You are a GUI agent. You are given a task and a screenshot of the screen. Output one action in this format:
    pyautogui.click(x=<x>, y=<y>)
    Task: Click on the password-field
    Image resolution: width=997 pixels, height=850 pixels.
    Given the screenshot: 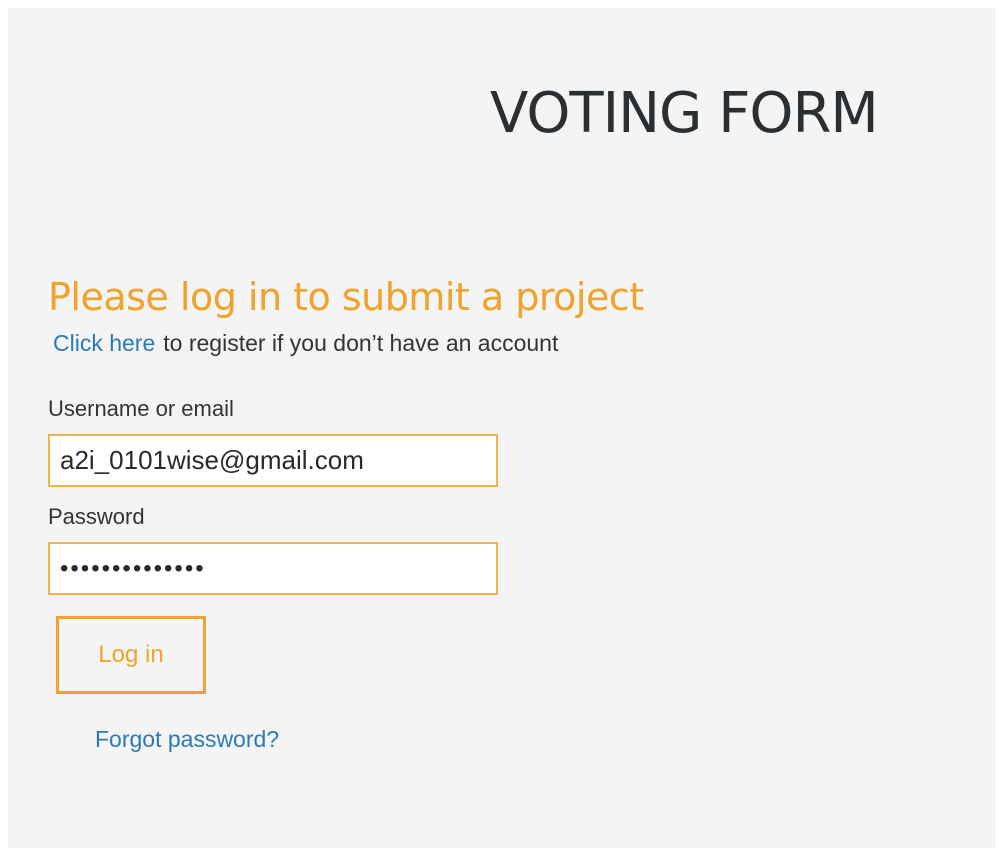 What is the action you would take?
    pyautogui.click(x=273, y=568)
    